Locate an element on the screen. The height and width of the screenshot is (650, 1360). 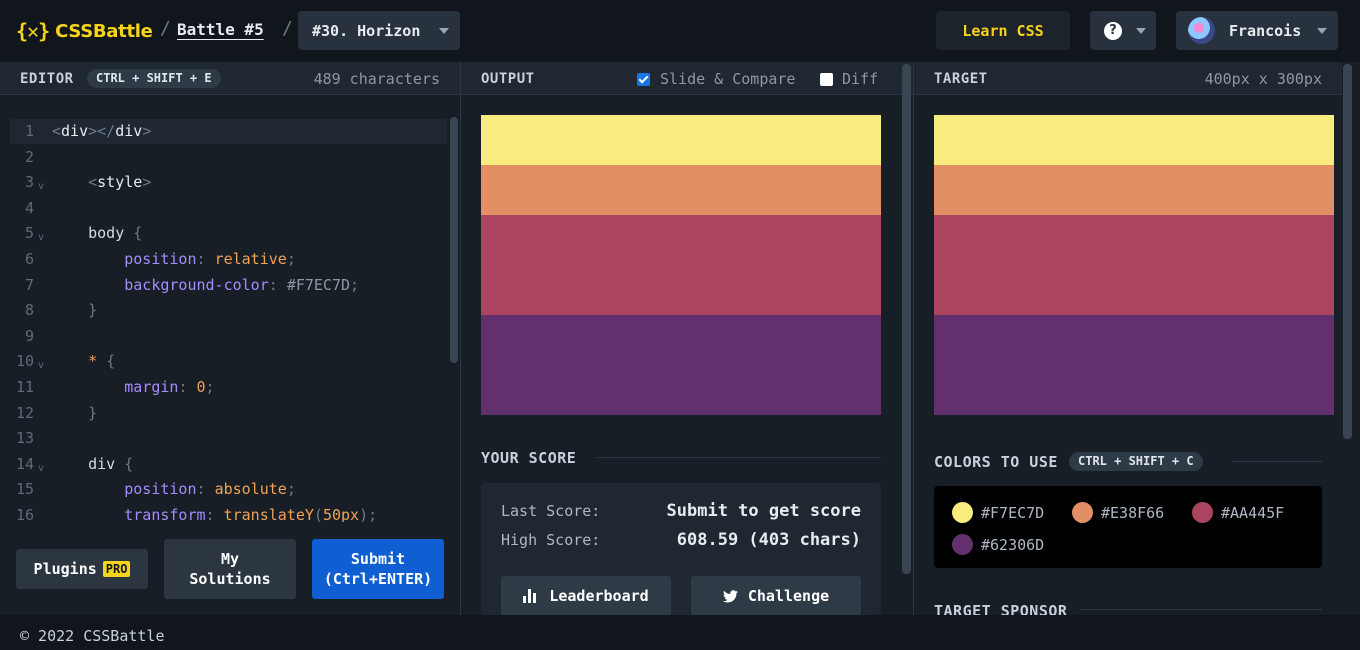
code-line: 11 margin: 0; is located at coordinates (228, 387).